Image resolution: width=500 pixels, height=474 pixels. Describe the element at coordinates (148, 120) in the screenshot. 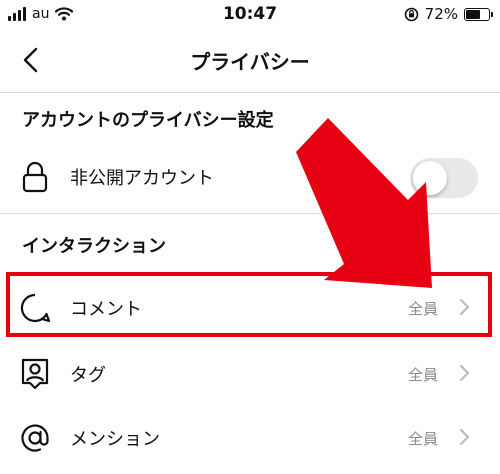

I see `account-privacy-section-title: アカウントのプライバシー設定` at that location.